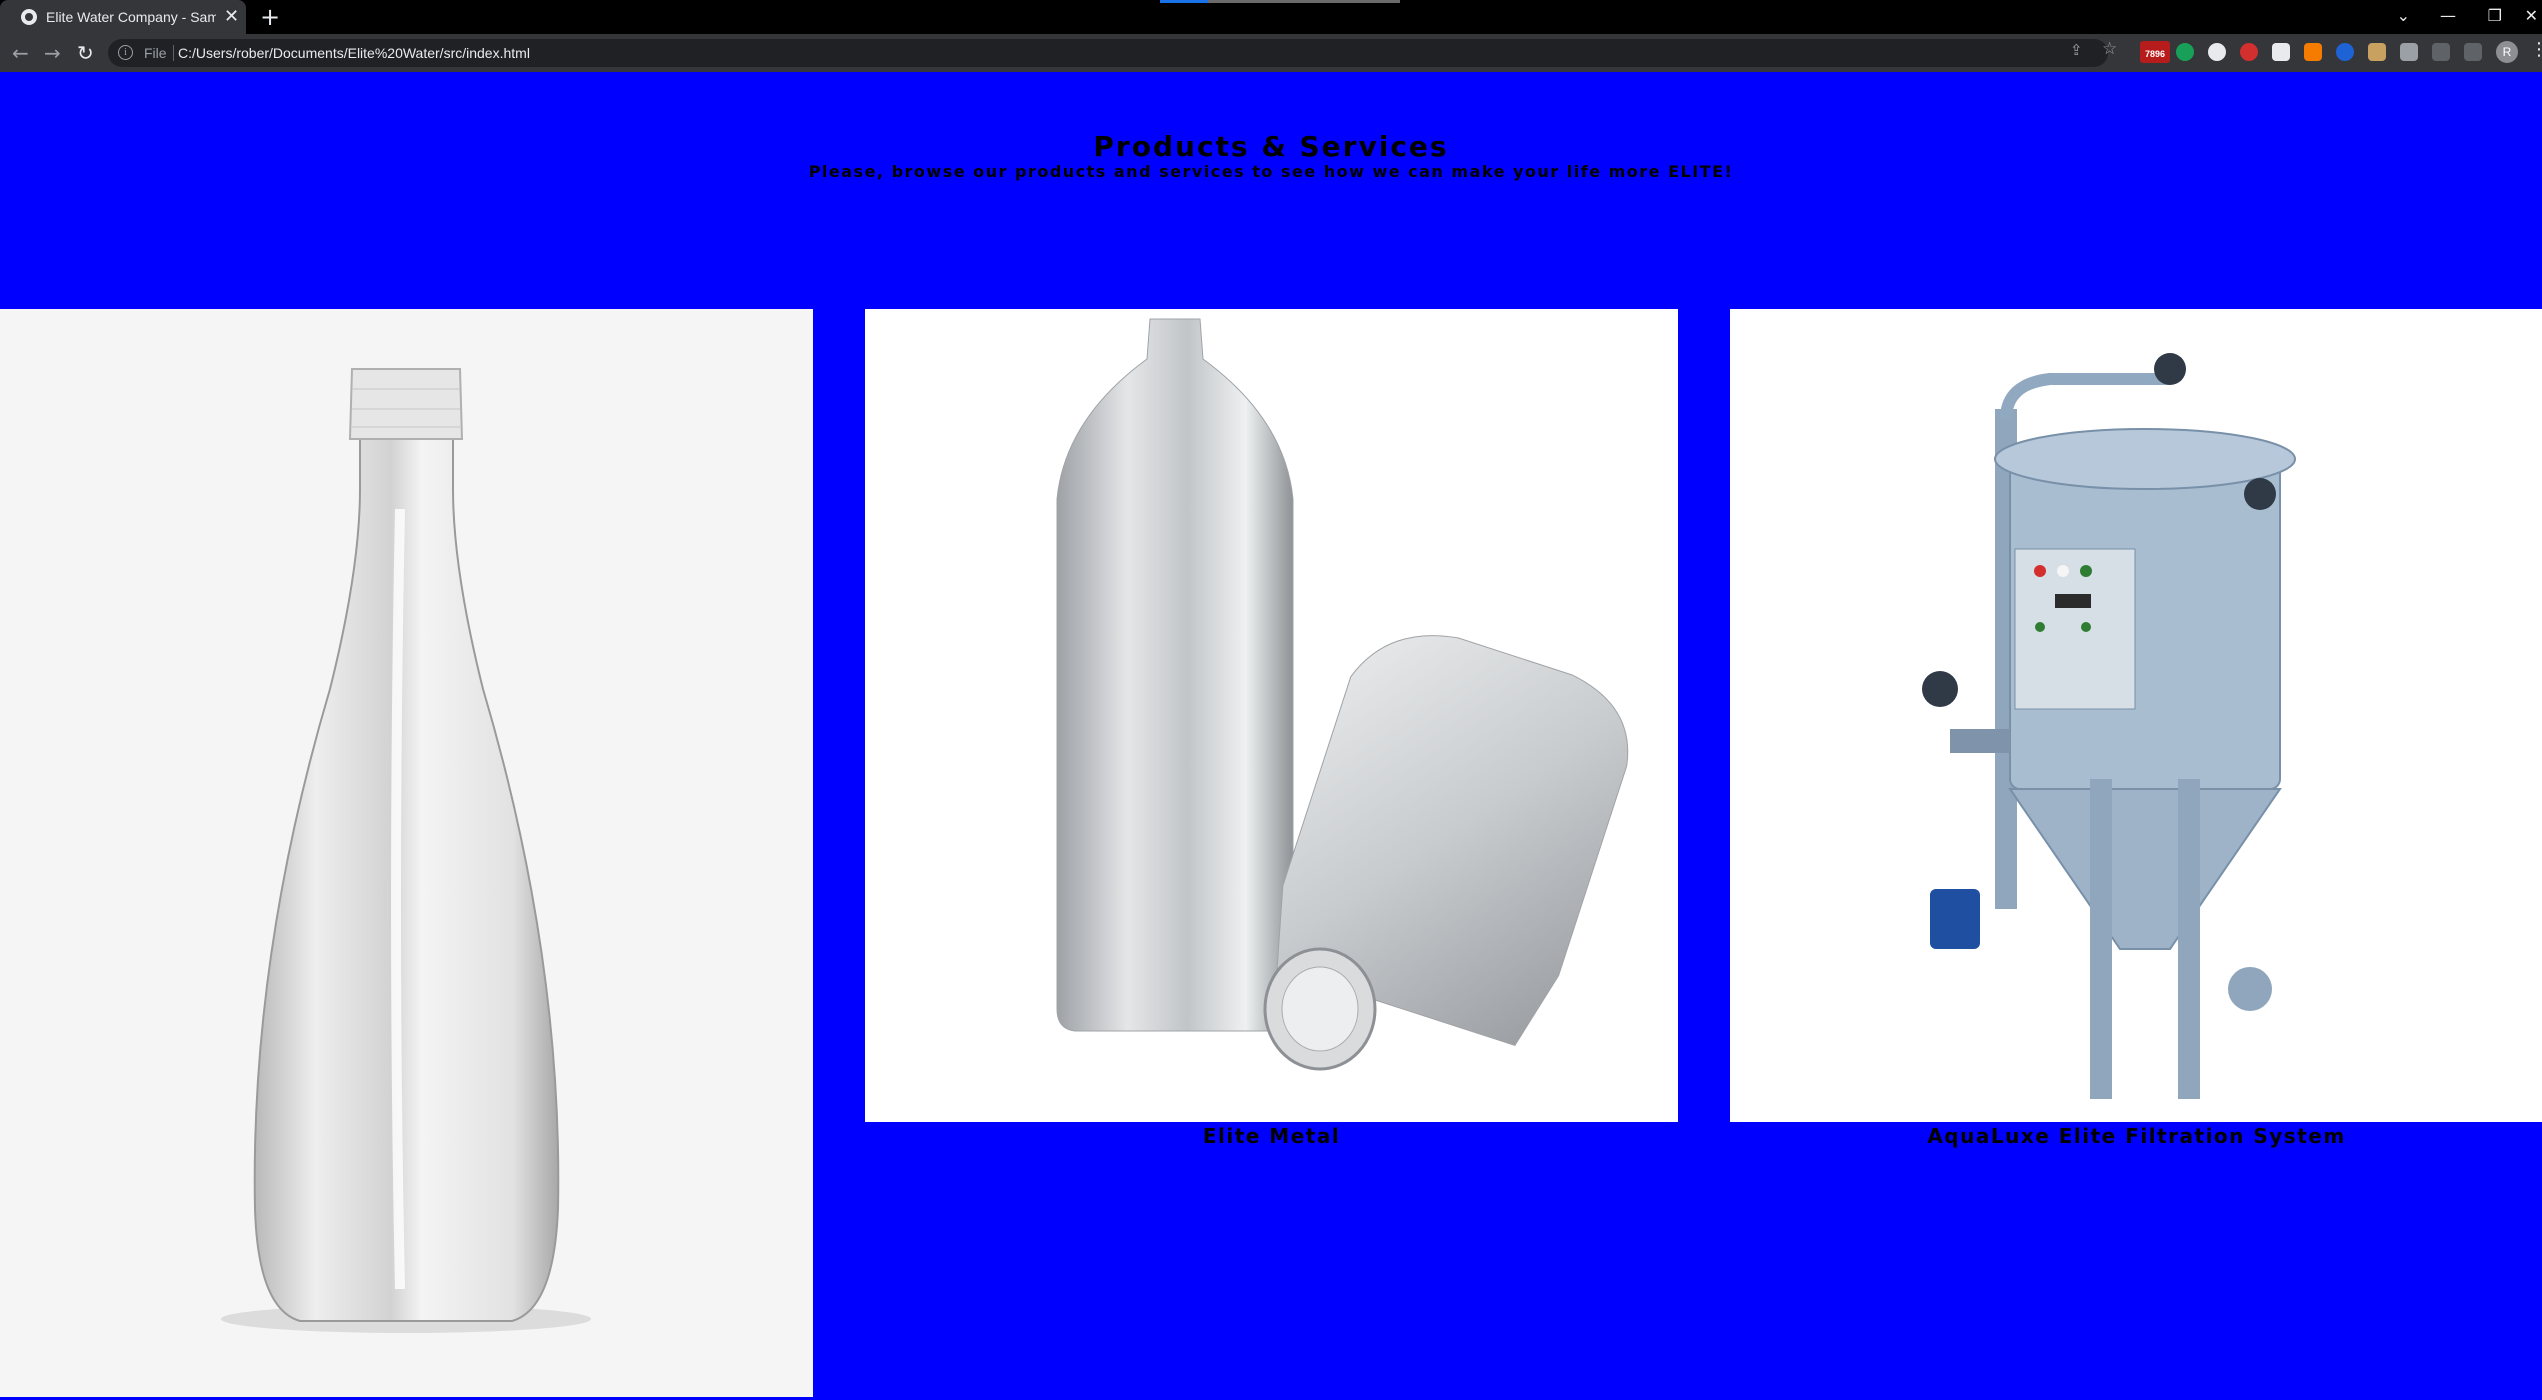 Image resolution: width=2542 pixels, height=1400 pixels. What do you see at coordinates (2536, 49) in the screenshot?
I see `menu-kebab-icon: ⋮` at bounding box center [2536, 49].